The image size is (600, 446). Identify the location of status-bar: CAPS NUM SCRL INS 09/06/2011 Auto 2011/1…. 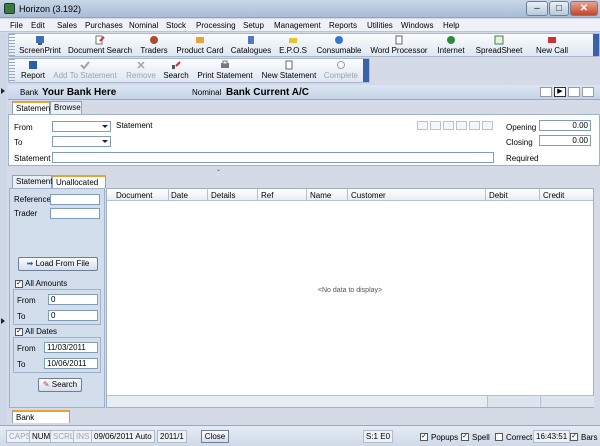
(300, 435).